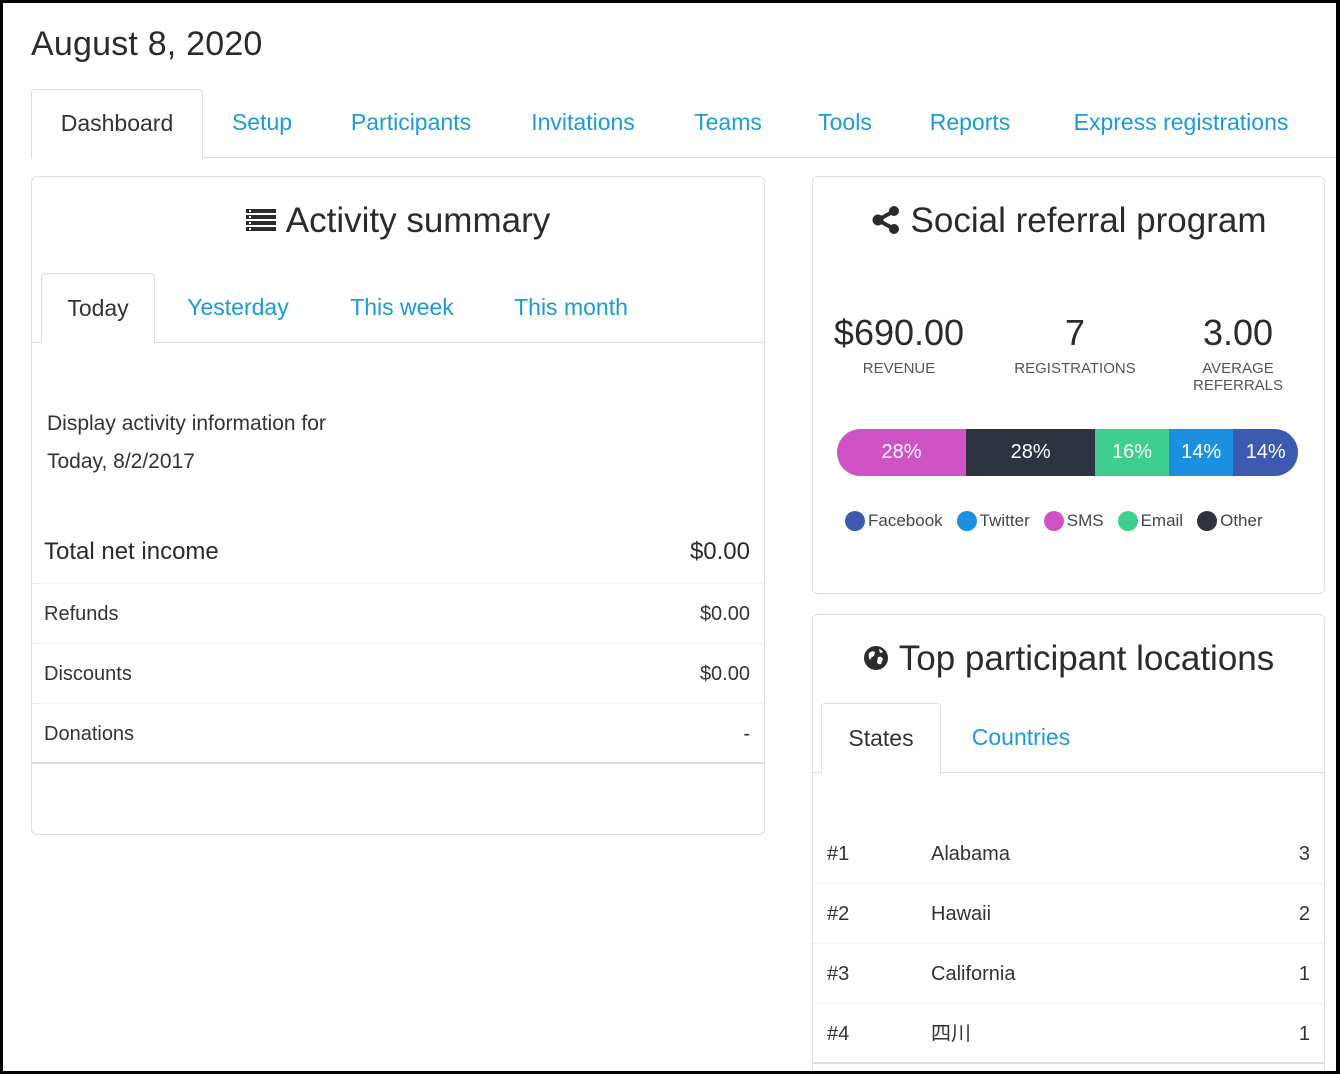 Image resolution: width=1340 pixels, height=1074 pixels. What do you see at coordinates (1241, 520) in the screenshot?
I see `legend-label: Other` at bounding box center [1241, 520].